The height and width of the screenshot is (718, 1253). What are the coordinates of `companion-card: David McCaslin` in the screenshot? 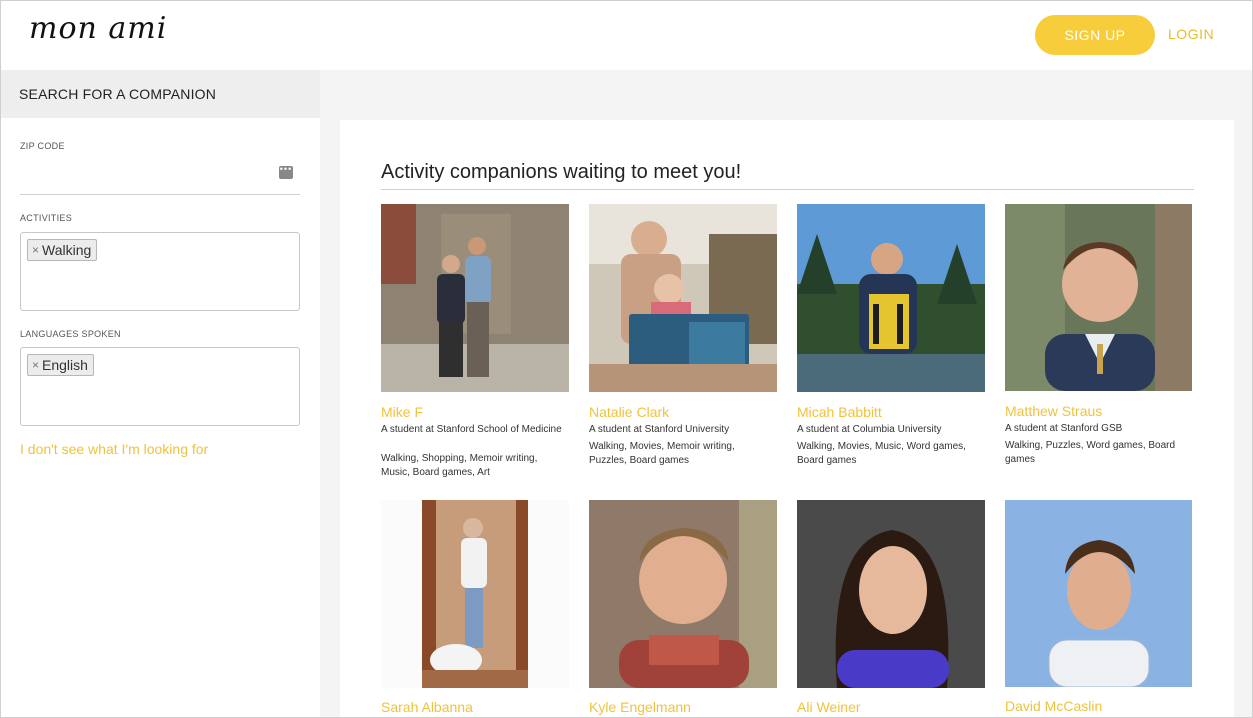 It's located at (1099, 607).